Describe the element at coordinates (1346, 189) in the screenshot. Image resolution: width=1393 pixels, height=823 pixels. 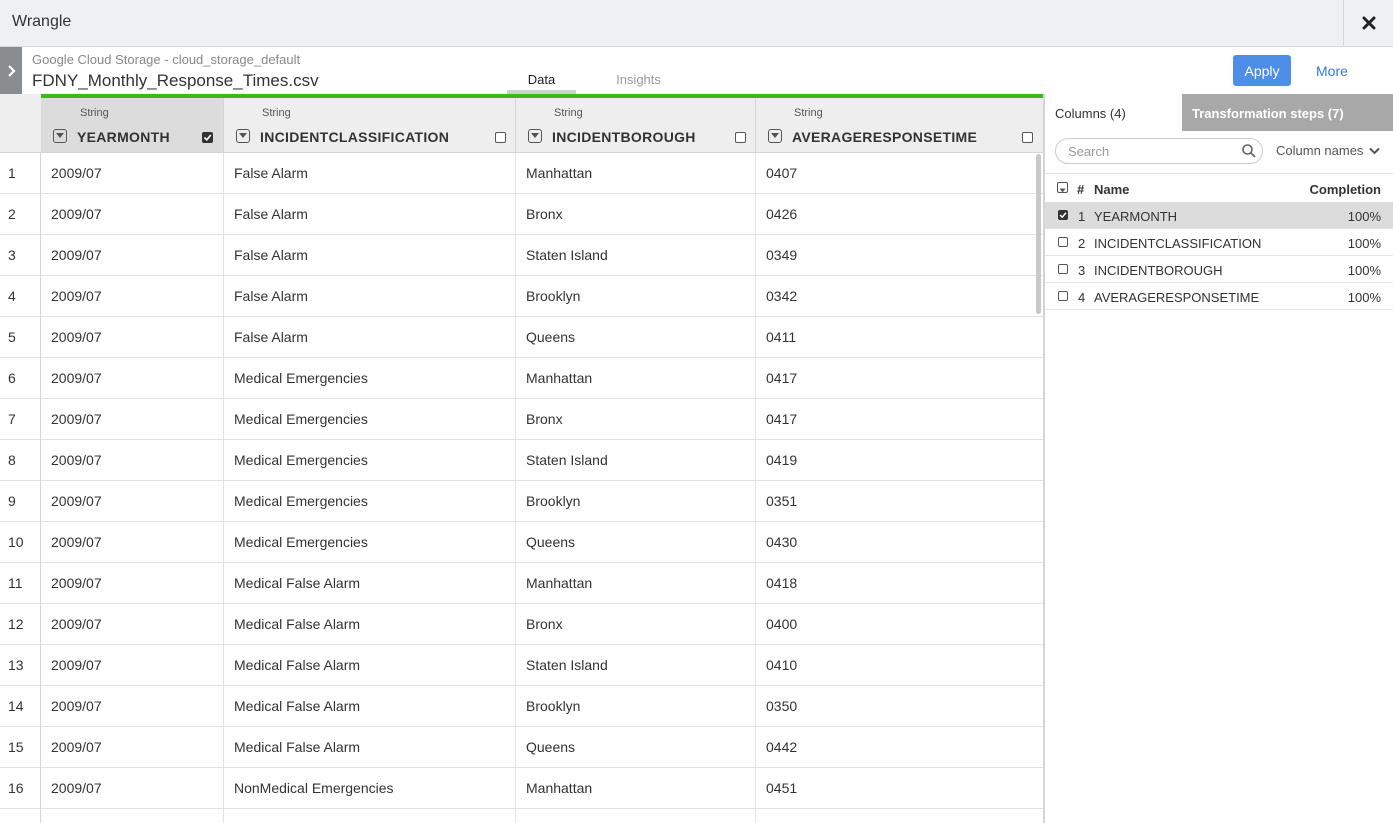
I see `completion-header: Completion` at that location.